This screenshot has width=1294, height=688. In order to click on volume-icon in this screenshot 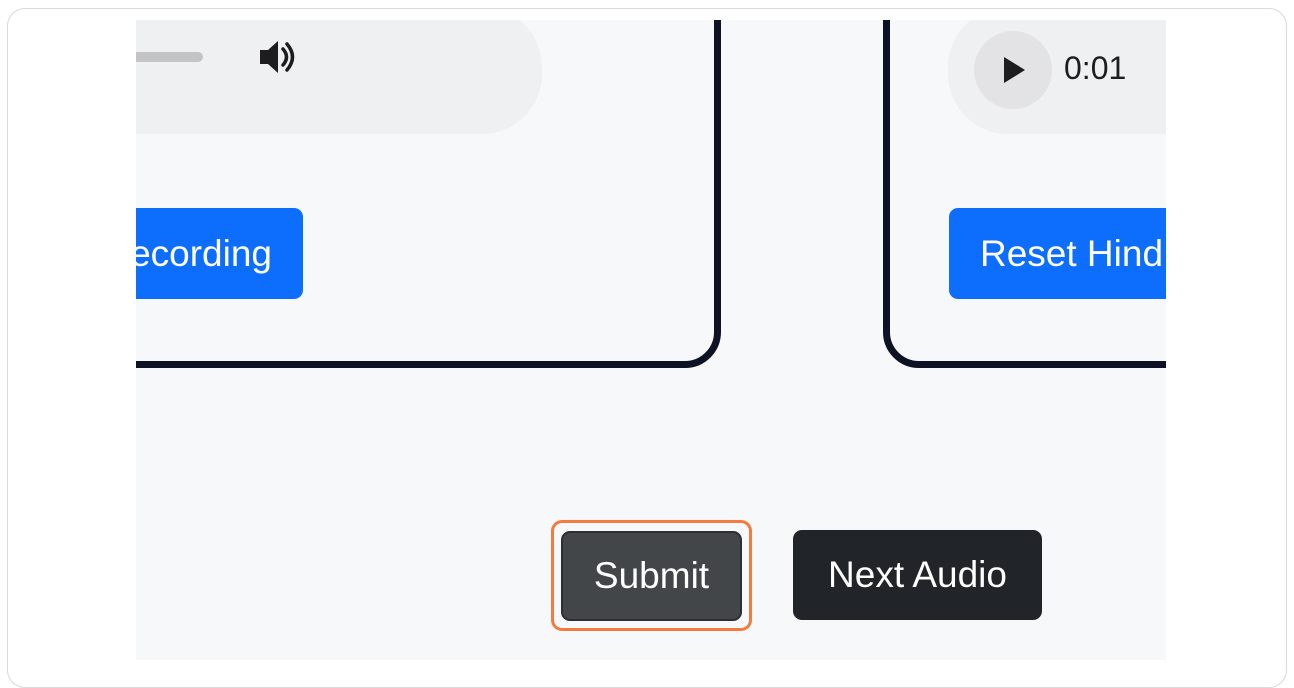, I will do `click(279, 57)`.